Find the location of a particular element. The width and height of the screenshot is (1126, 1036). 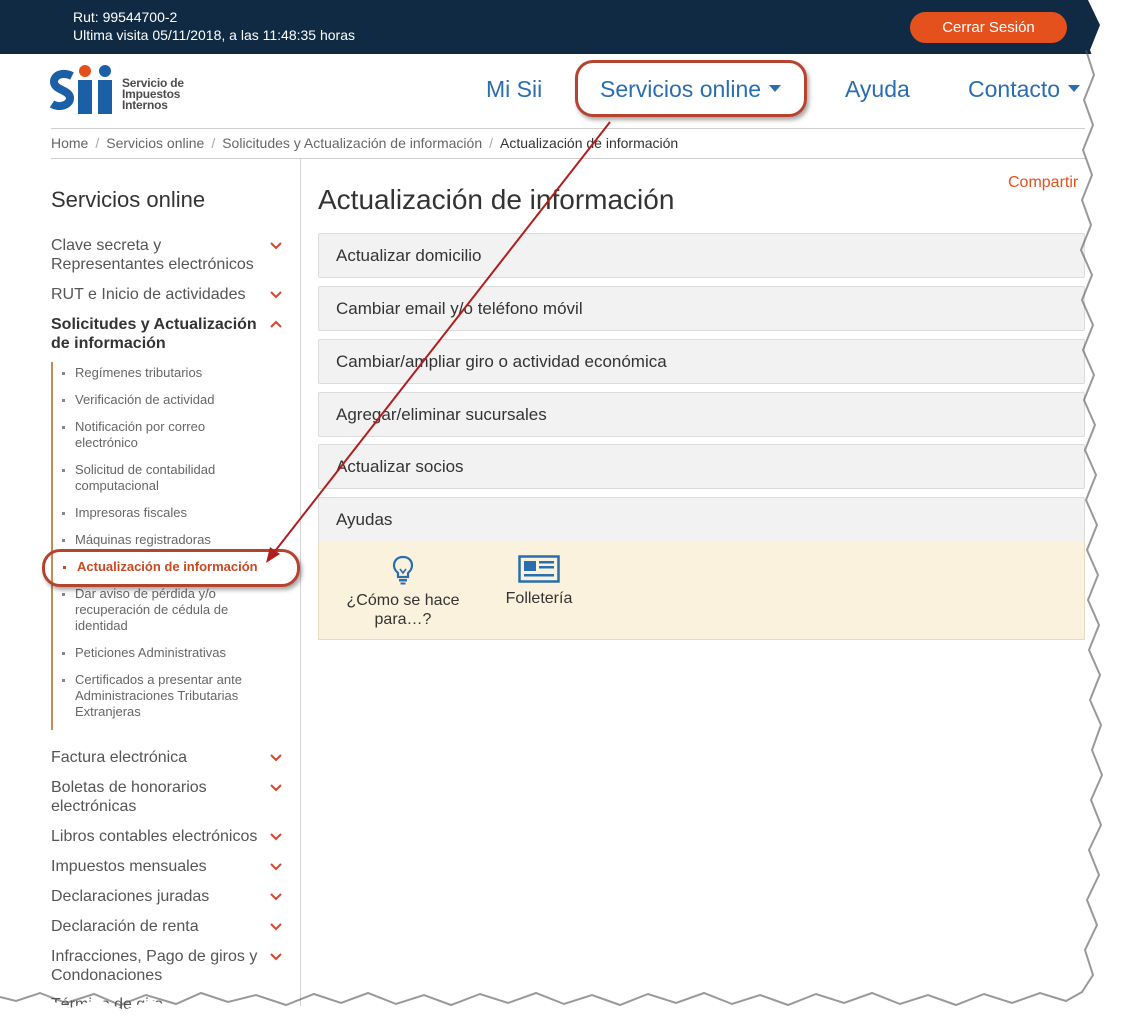

help-como-se-hace-label: ¿Cómo se hace para…? is located at coordinates (403, 610).